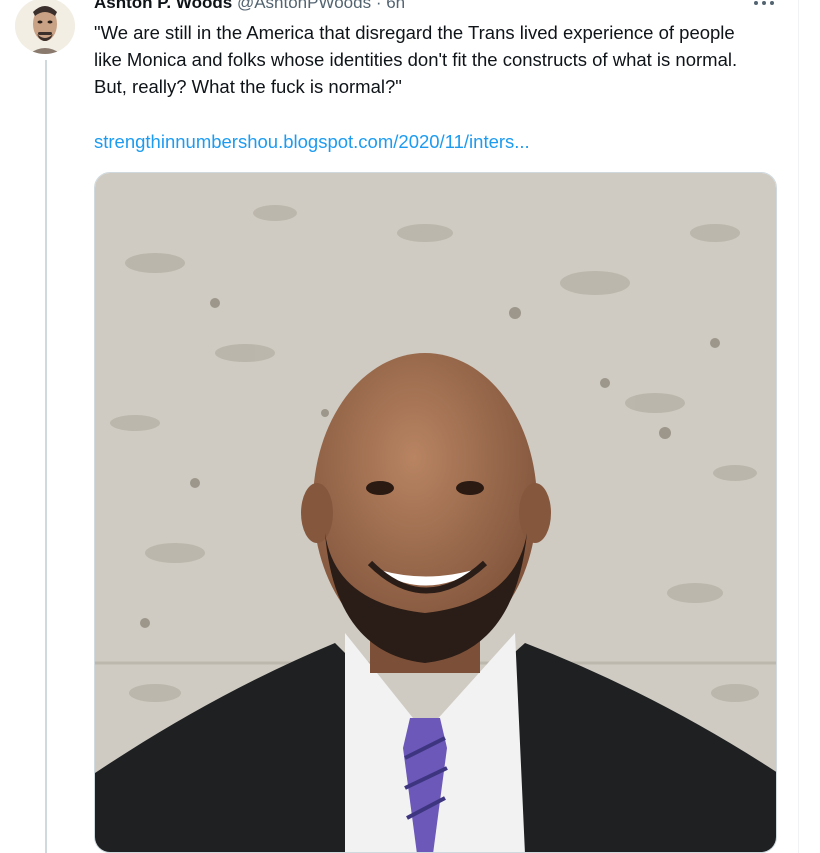 Image resolution: width=820 pixels, height=853 pixels. I want to click on display-name: Ashton P. Woods, so click(163, 6).